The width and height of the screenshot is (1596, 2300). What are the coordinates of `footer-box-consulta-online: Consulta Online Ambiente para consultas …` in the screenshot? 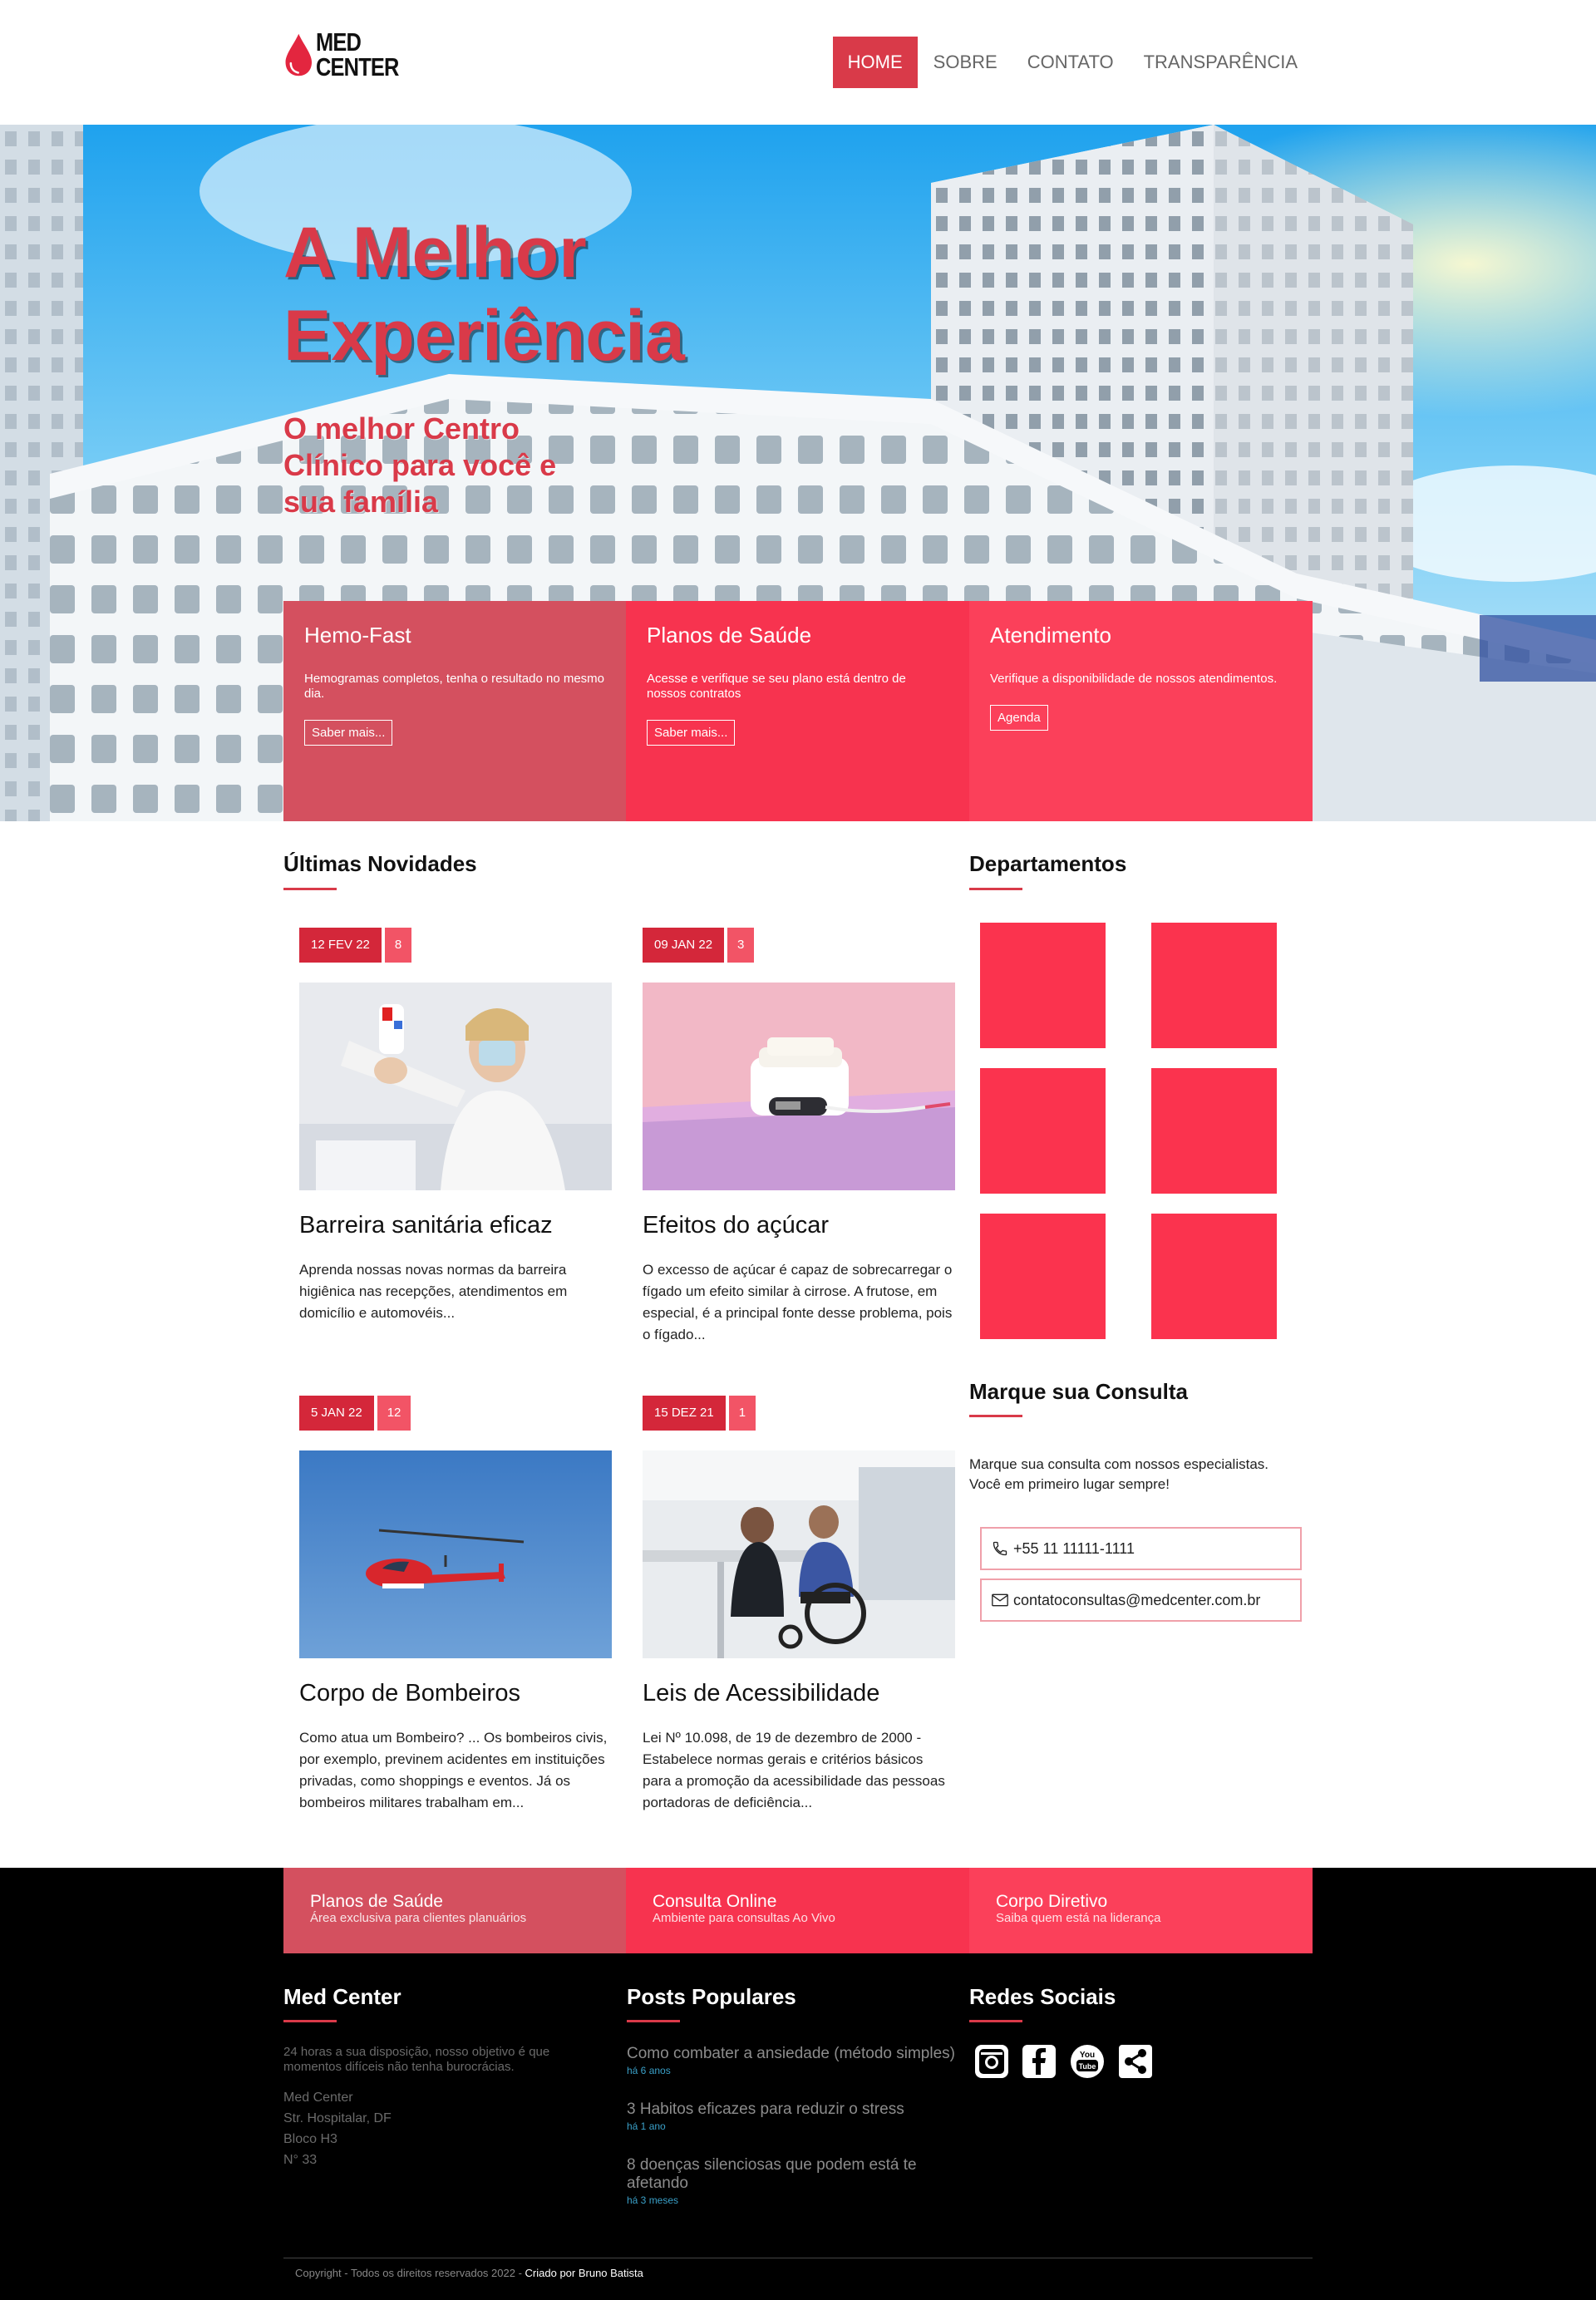 It's located at (797, 1911).